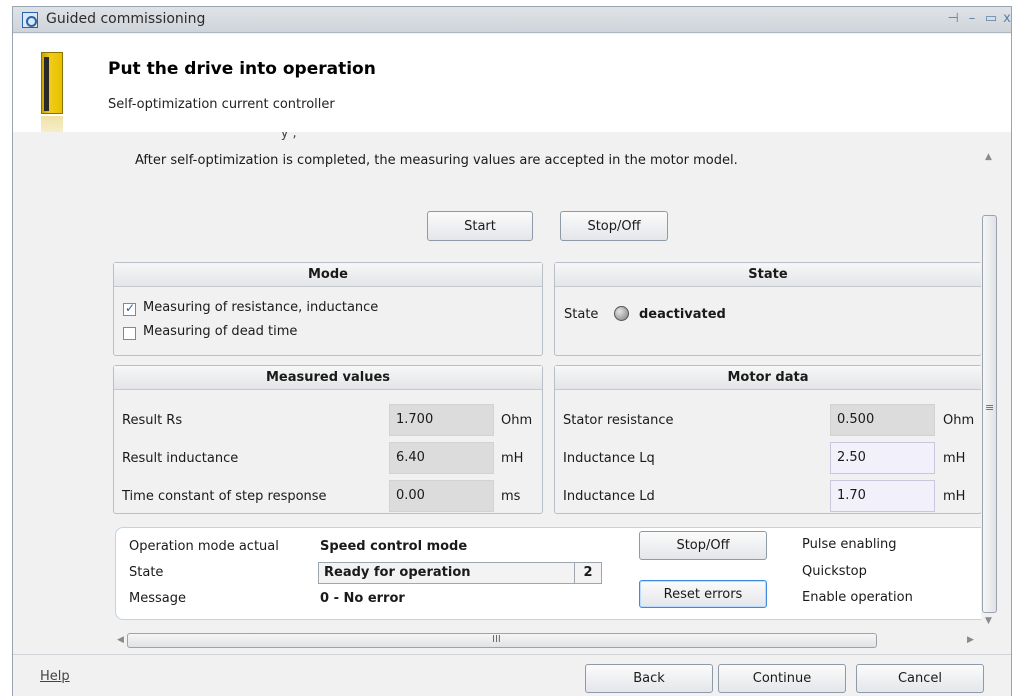 The height and width of the screenshot is (699, 1014). I want to click on resistance-inductance-label: Measuring of resistance, inductance, so click(261, 307).